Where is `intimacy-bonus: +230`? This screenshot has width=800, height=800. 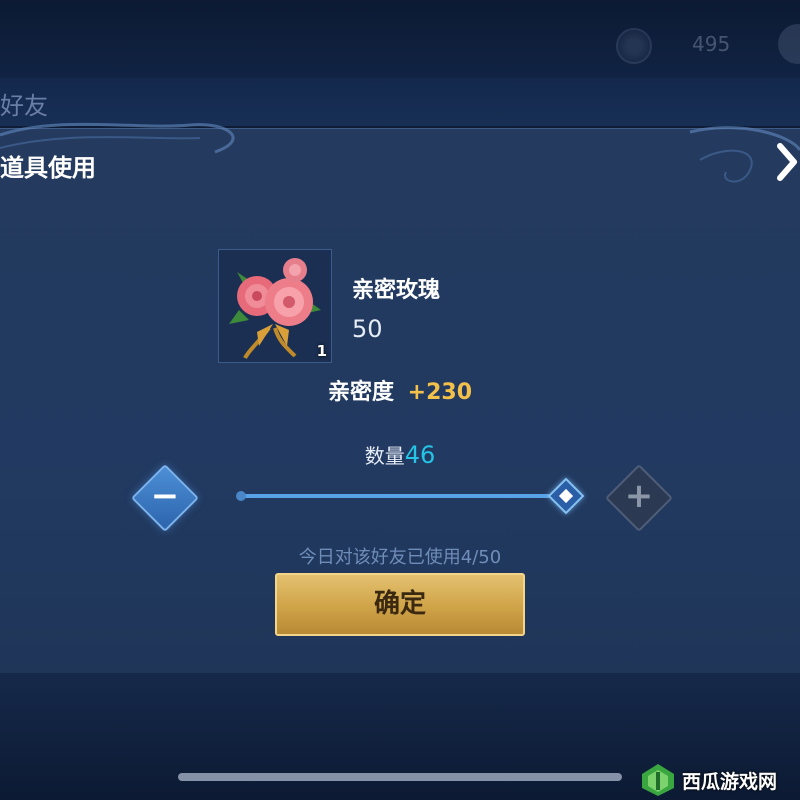 intimacy-bonus: +230 is located at coordinates (440, 392).